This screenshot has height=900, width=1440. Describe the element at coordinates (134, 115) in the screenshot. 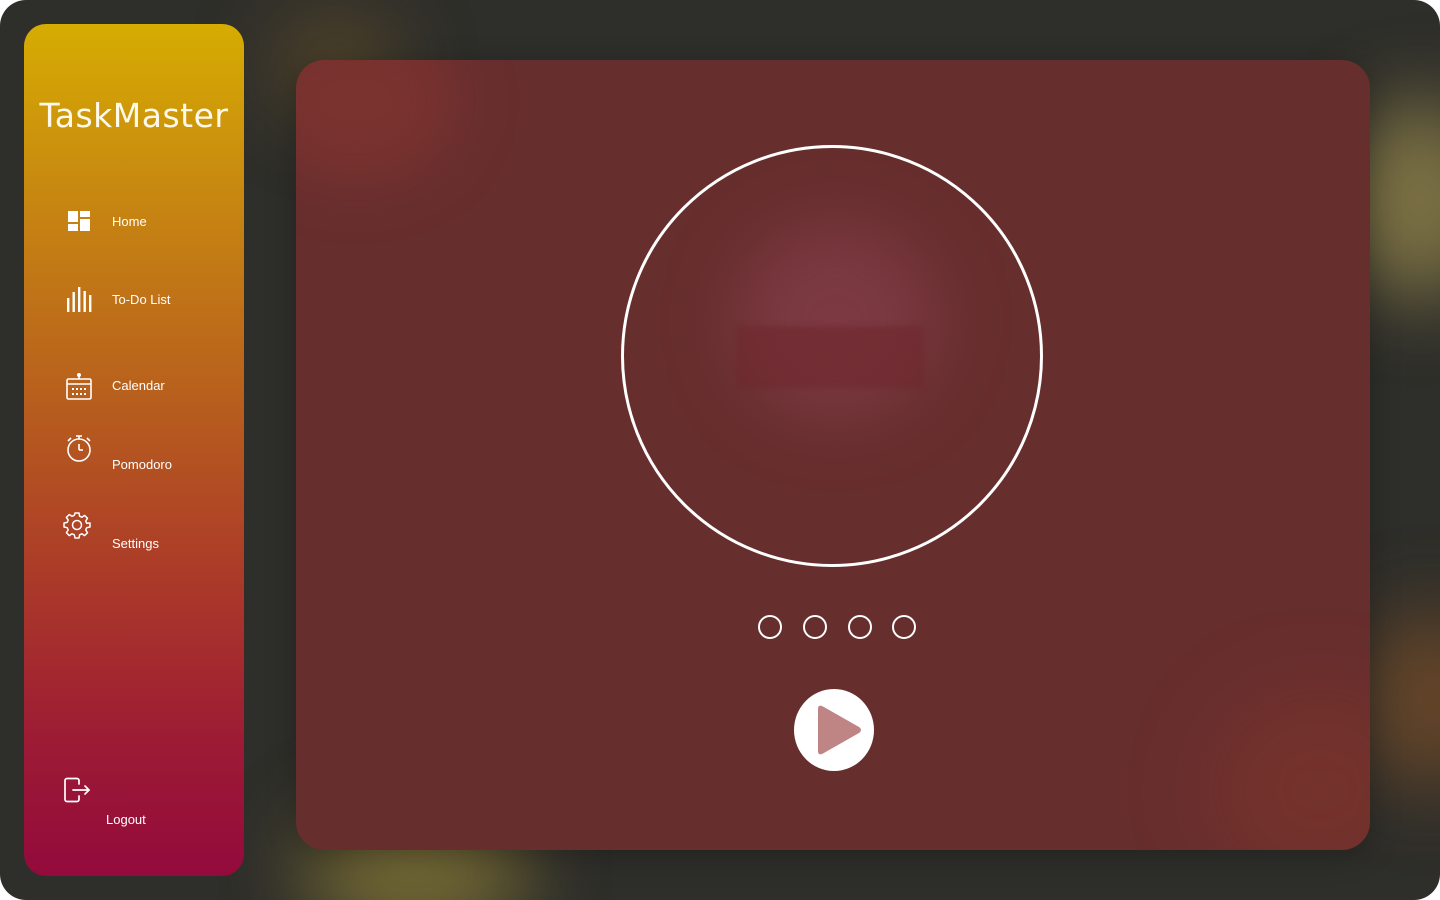

I see `app-logo: TaskMaster` at that location.